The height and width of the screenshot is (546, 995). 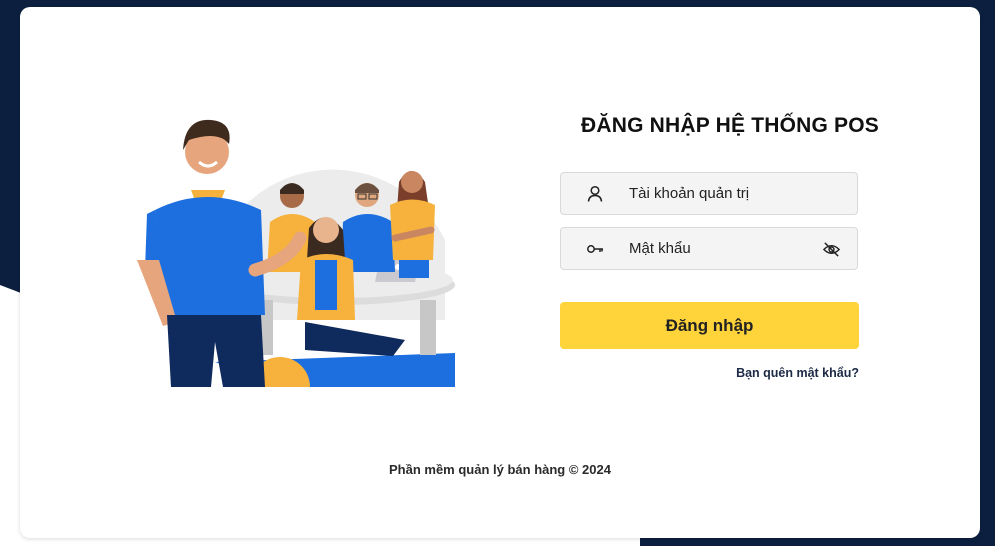 I want to click on password-field, so click(x=709, y=248).